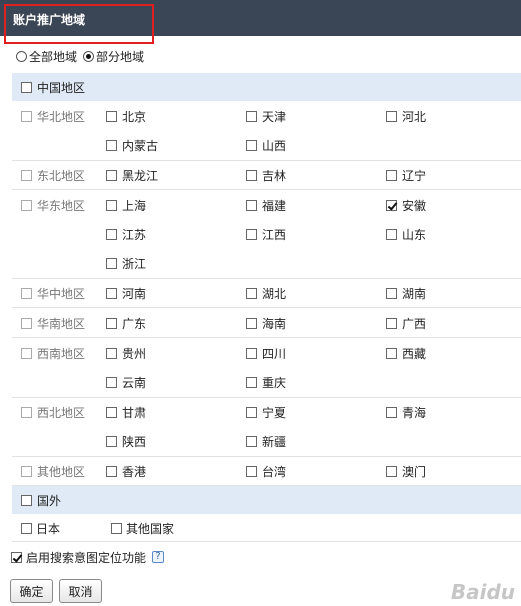 The height and width of the screenshot is (606, 521). I want to click on province-option: 河北, so click(406, 116).